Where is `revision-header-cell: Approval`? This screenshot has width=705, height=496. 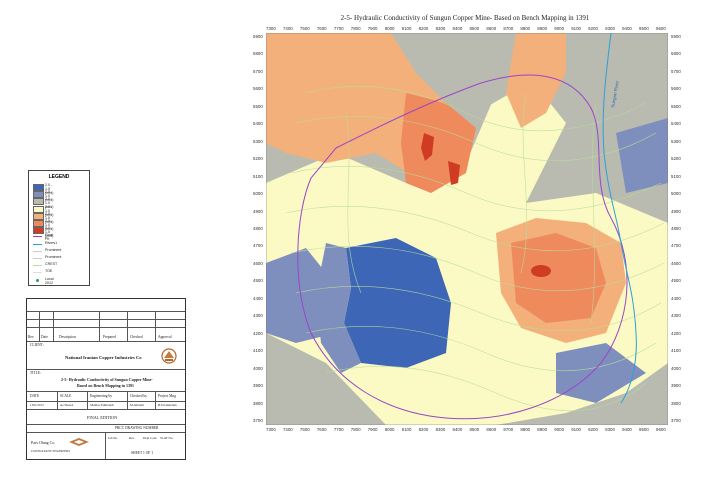 revision-header-cell: Approval is located at coordinates (165, 337).